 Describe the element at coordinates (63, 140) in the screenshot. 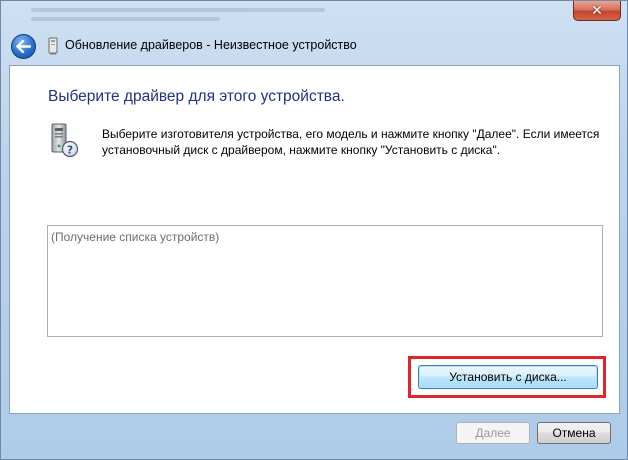

I see `unknown-hardware-icon: ?` at that location.